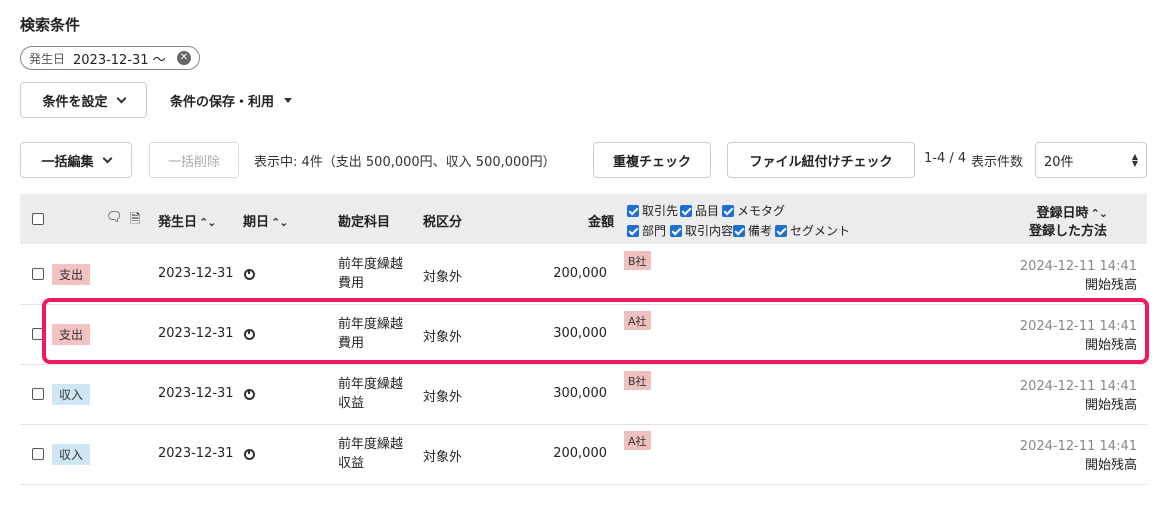 The height and width of the screenshot is (516, 1168). I want to click on caret-down-icon, so click(288, 100).